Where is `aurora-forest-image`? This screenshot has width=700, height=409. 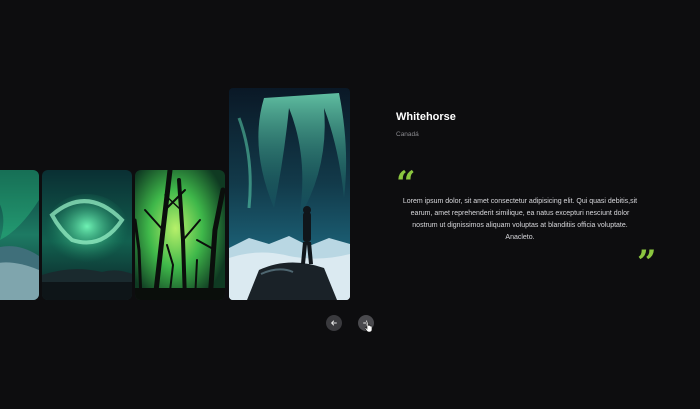 aurora-forest-image is located at coordinates (180, 235).